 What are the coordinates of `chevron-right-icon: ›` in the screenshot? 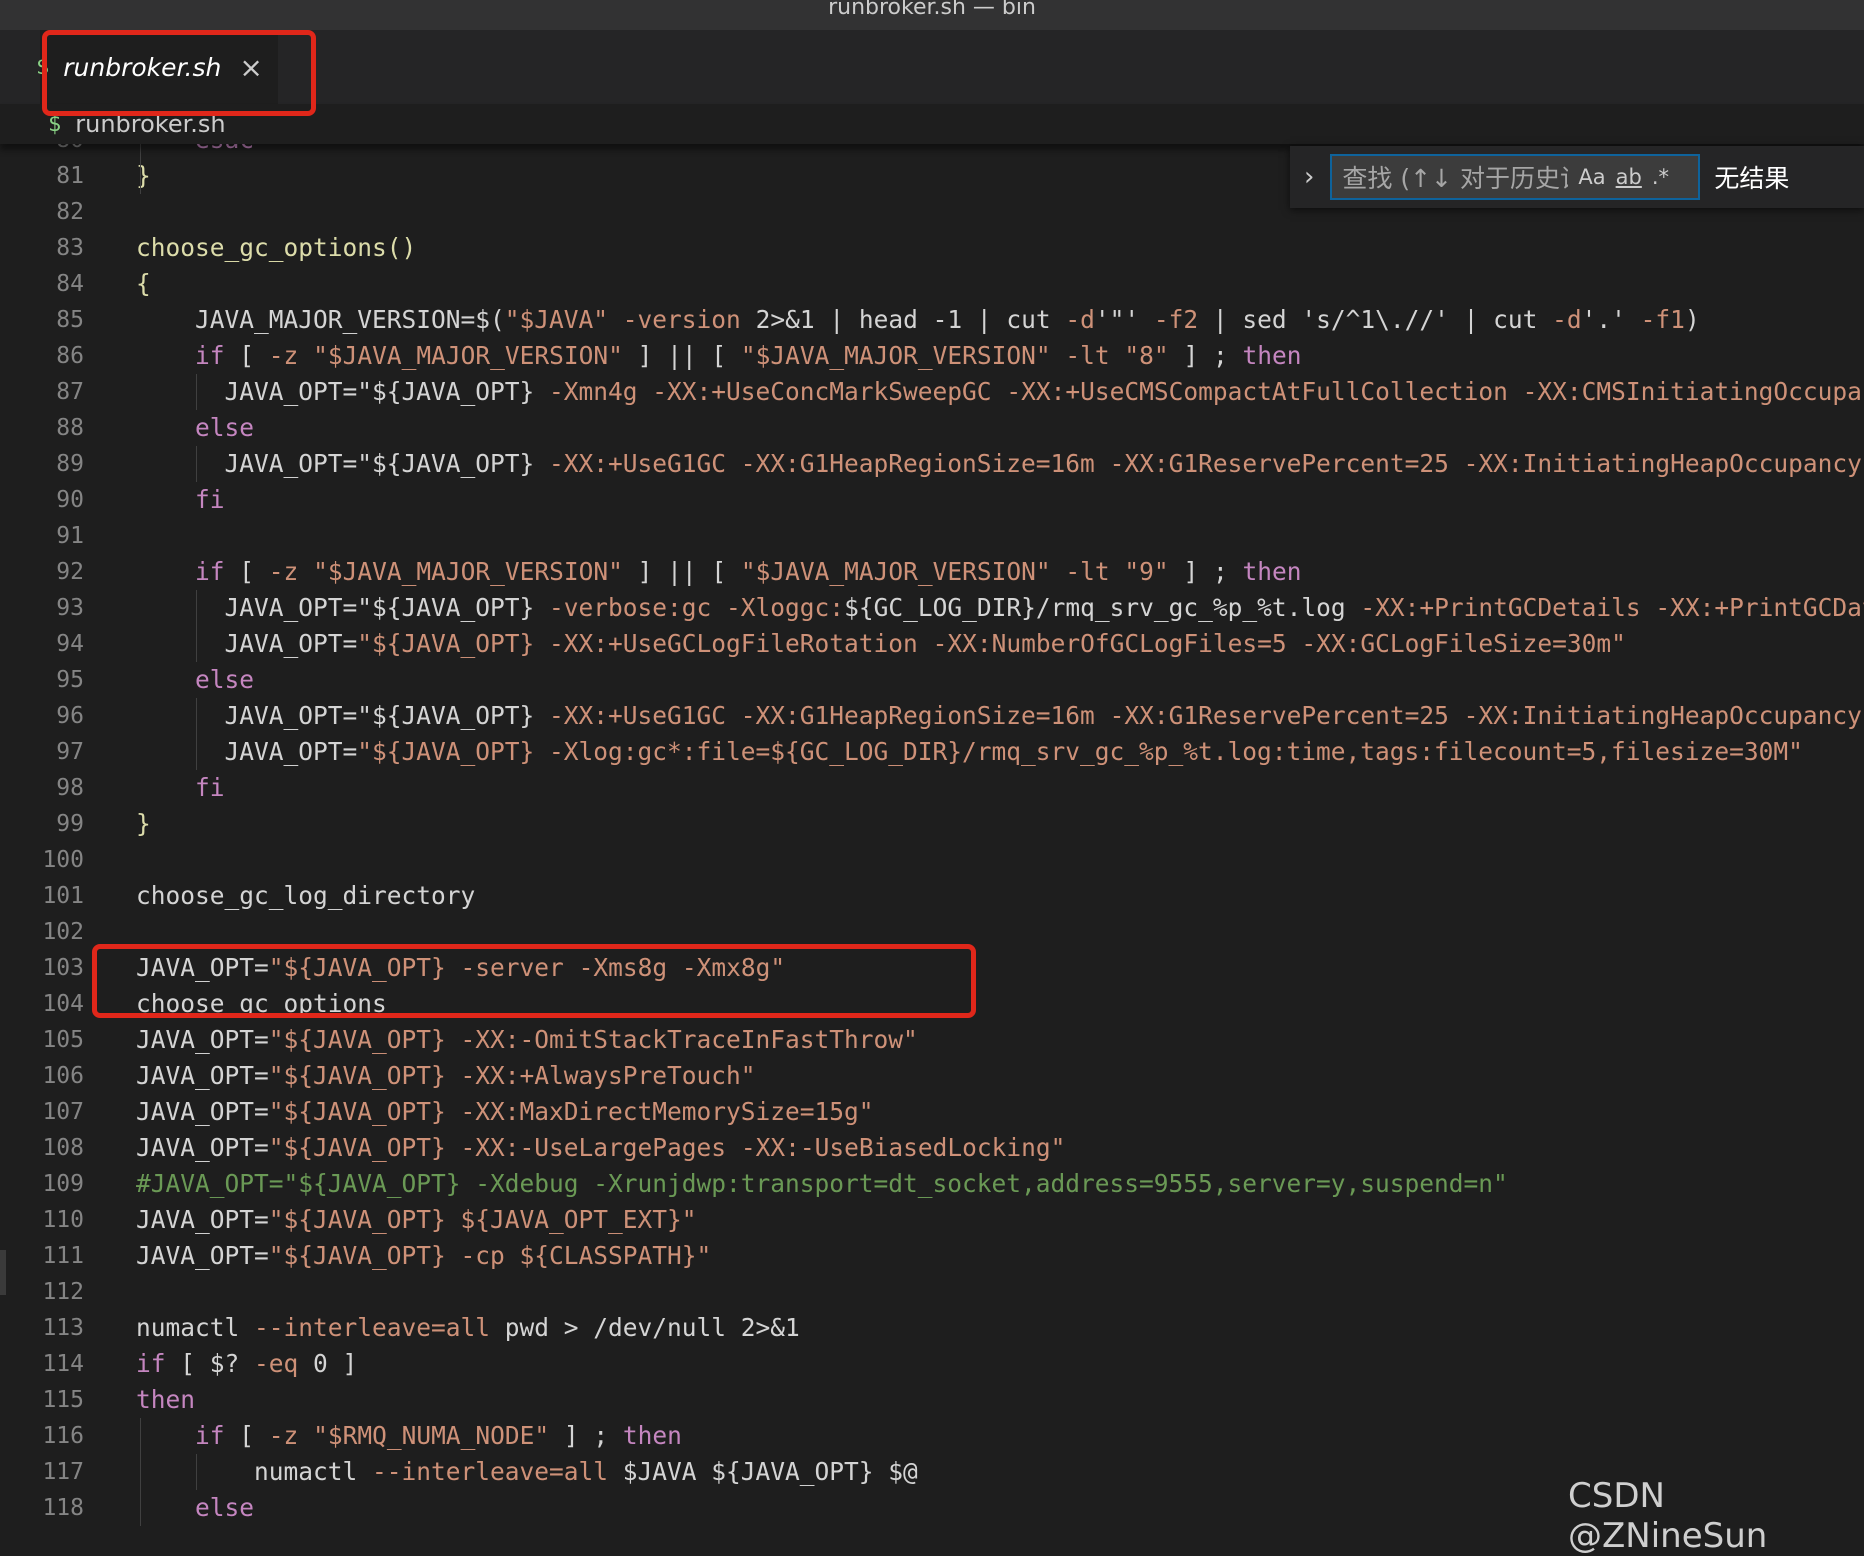 It's located at (1309, 177).